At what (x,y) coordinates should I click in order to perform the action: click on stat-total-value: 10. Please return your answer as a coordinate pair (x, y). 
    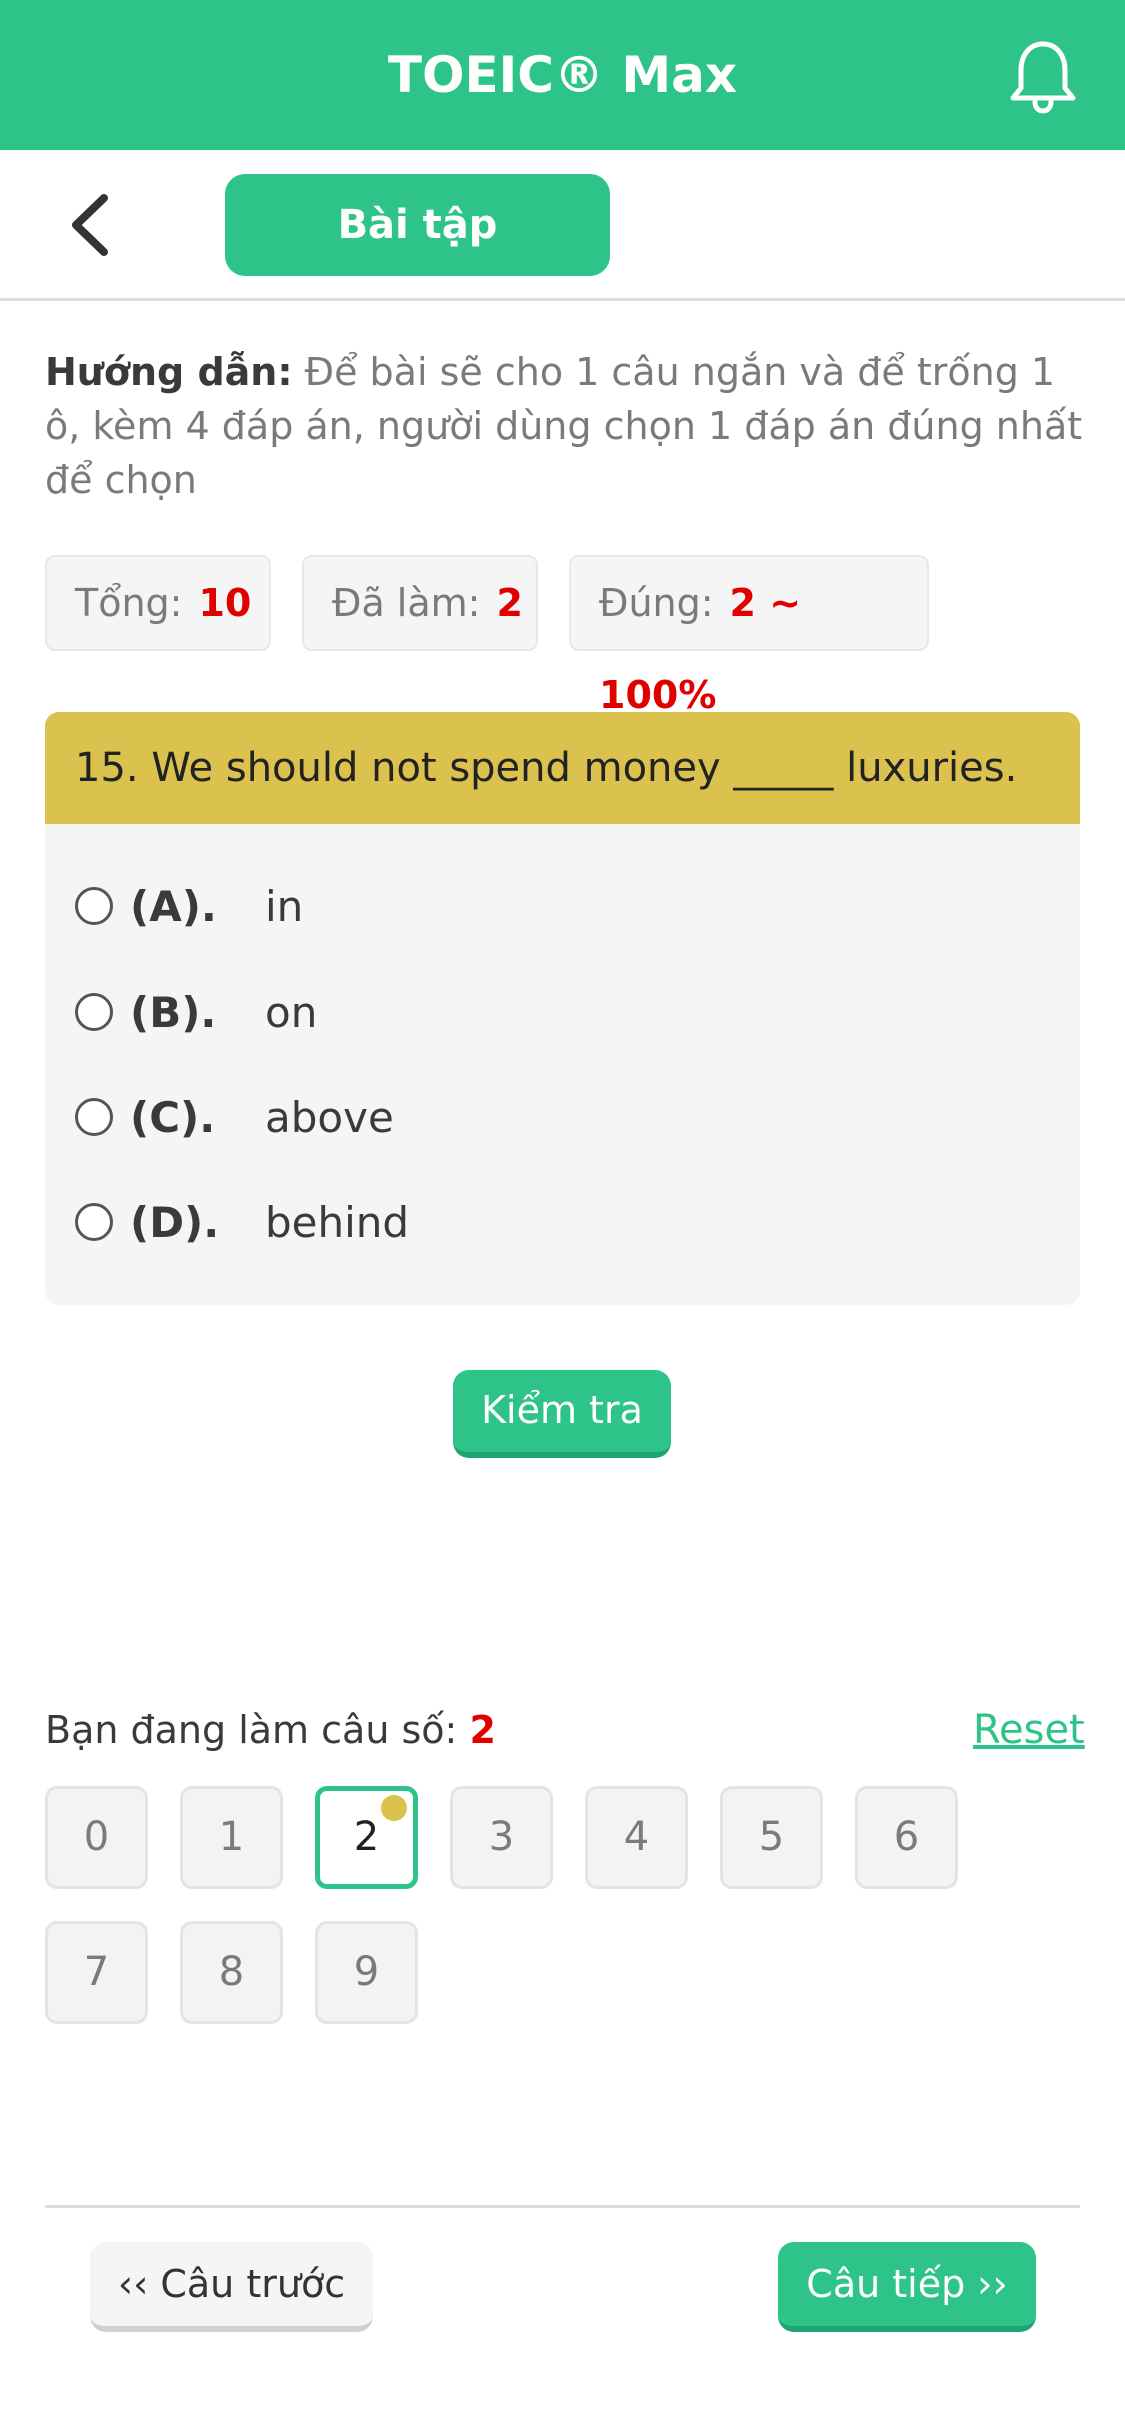
    Looking at the image, I should click on (225, 603).